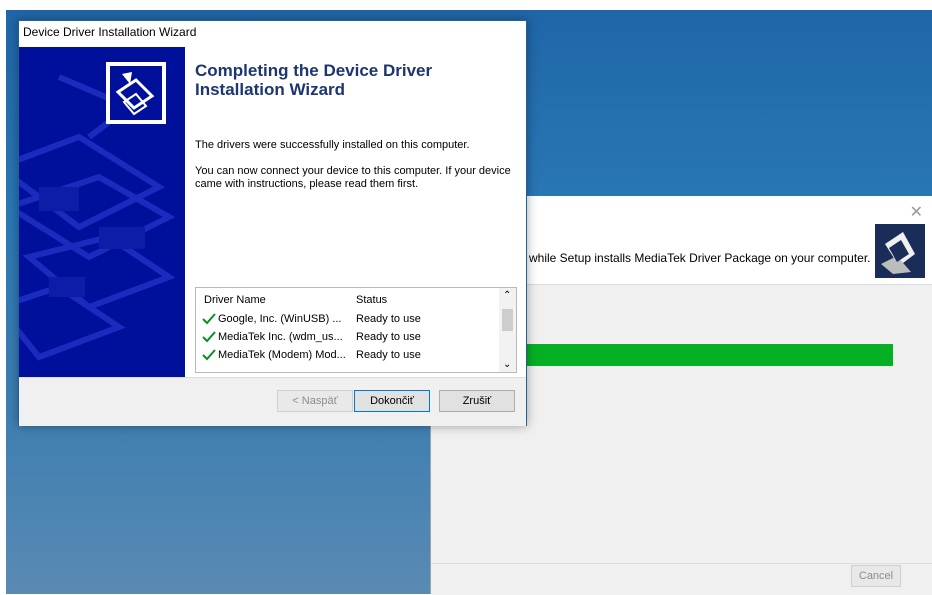  Describe the element at coordinates (916, 212) in the screenshot. I see `close-icon: ✕` at that location.